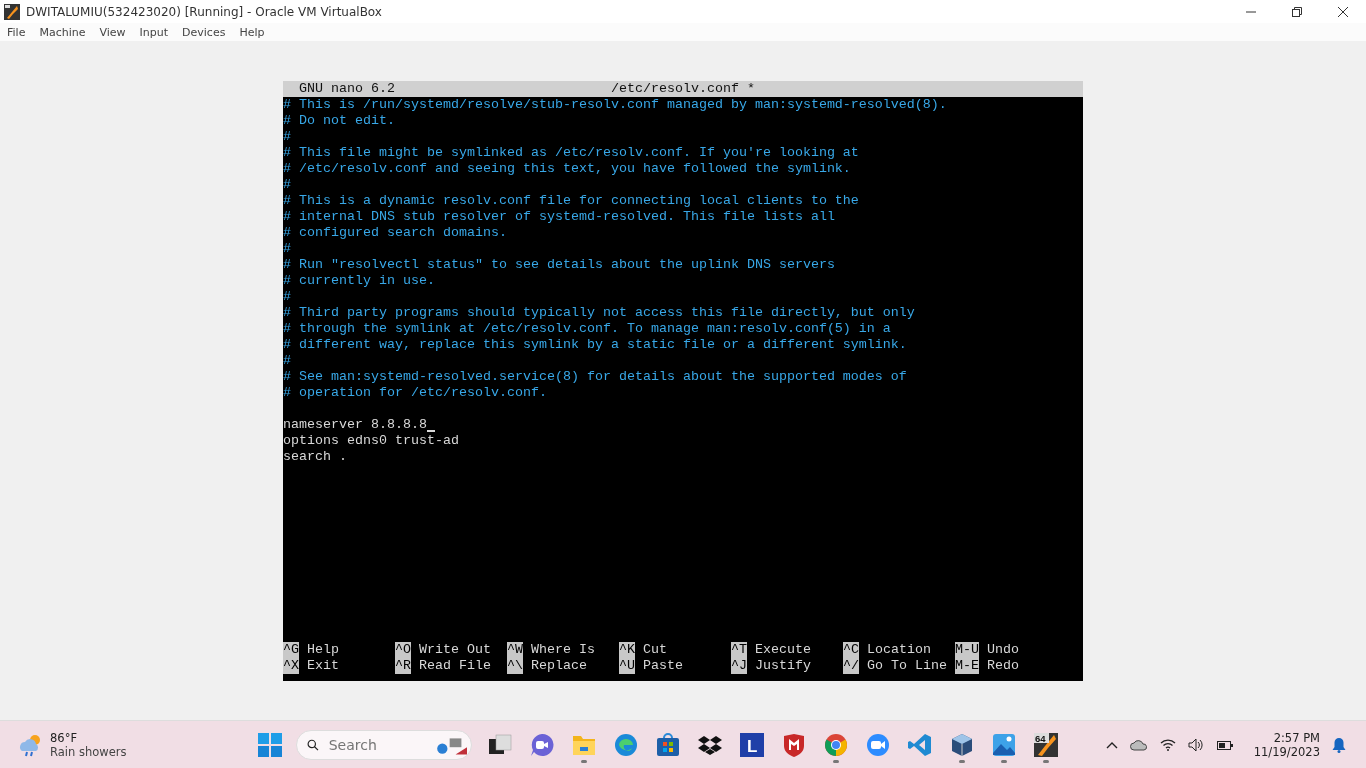 This screenshot has height=768, width=1366. What do you see at coordinates (559, 264) in the screenshot?
I see `code-comment: # Run "resolvectl status" to see details about the uplink DNS servers` at bounding box center [559, 264].